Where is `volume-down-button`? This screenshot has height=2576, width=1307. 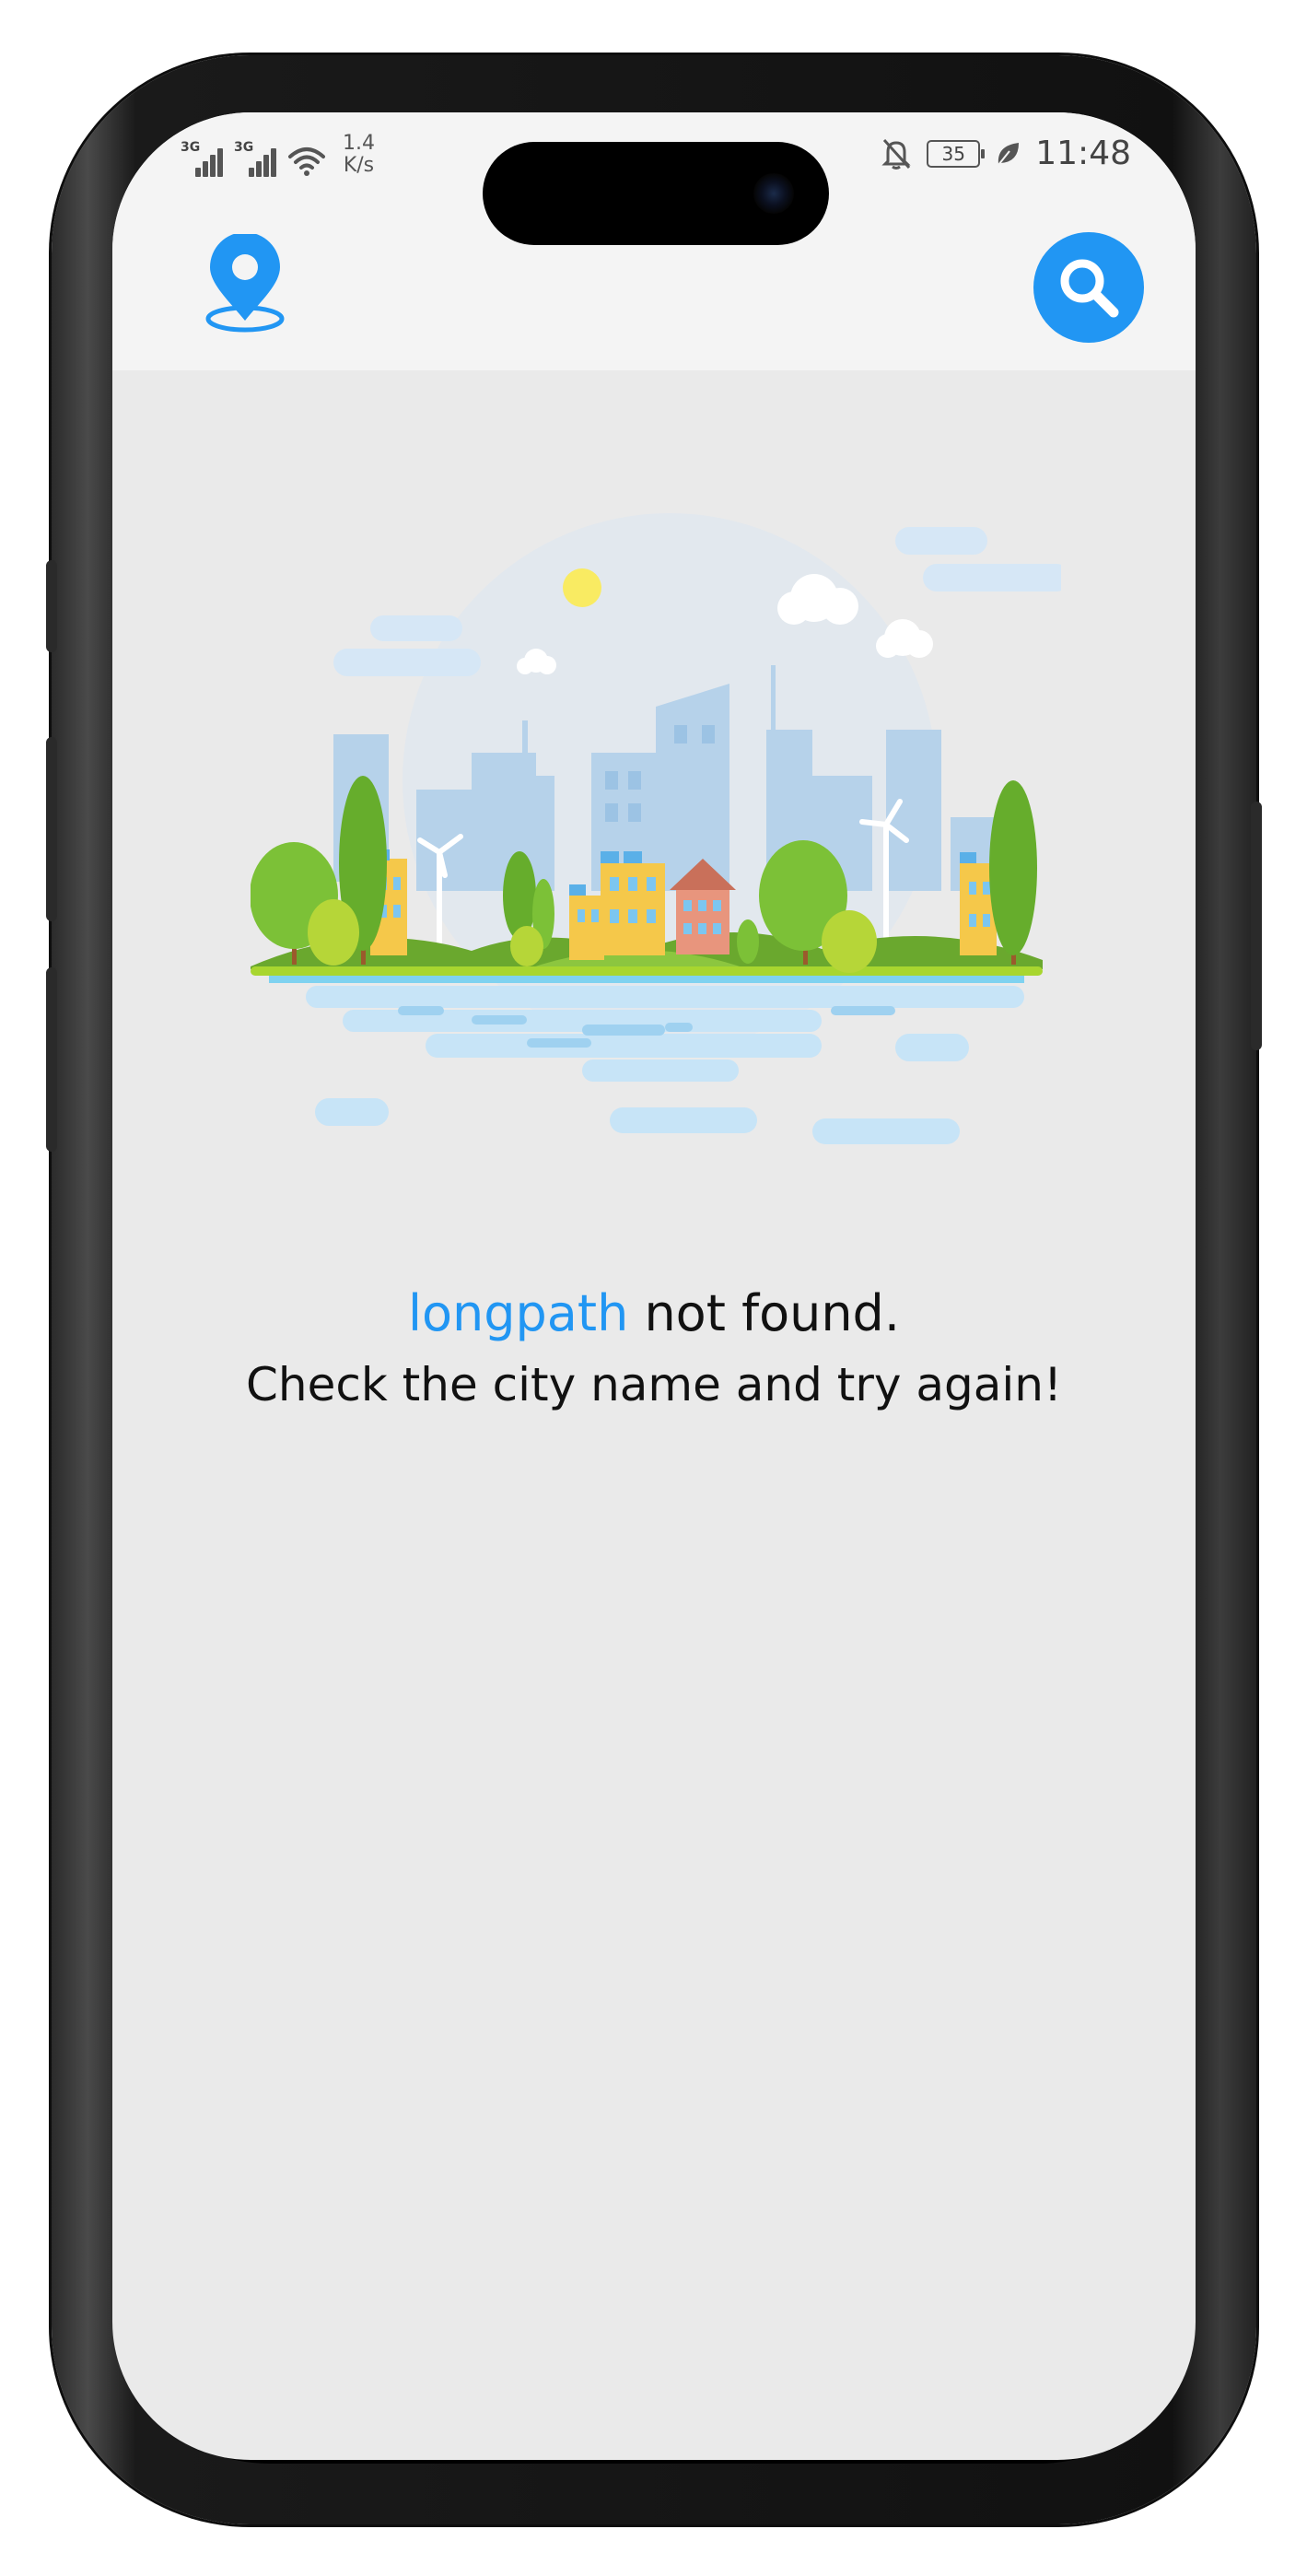
volume-down-button is located at coordinates (52, 1059).